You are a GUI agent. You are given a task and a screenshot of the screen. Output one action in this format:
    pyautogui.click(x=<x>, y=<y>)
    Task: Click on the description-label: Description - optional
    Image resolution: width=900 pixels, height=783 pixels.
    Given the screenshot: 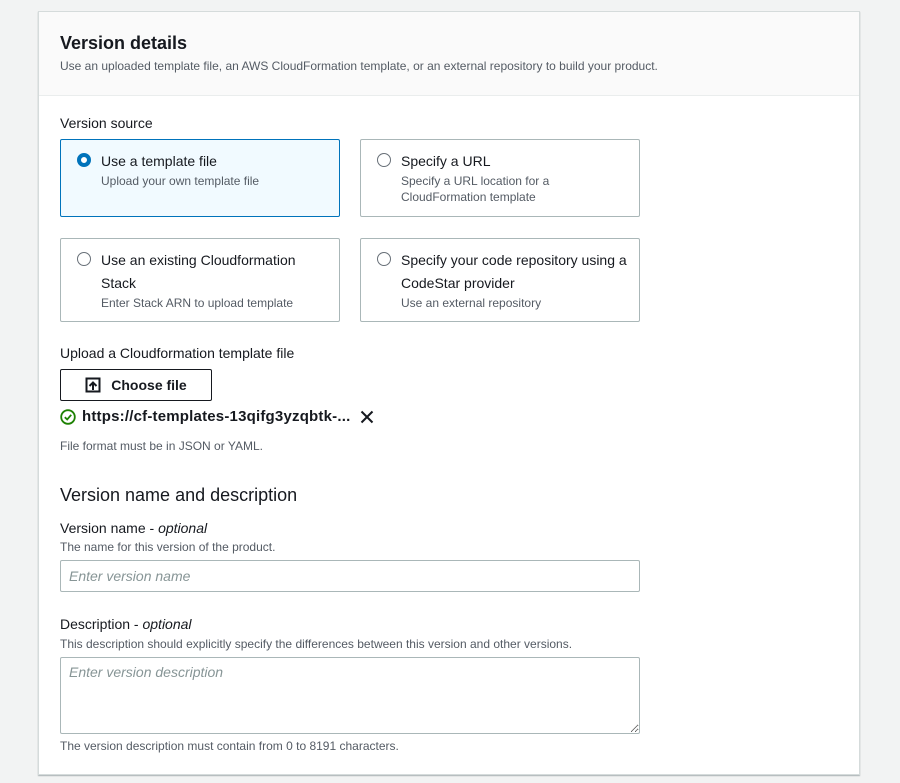 What is the action you would take?
    pyautogui.click(x=126, y=624)
    